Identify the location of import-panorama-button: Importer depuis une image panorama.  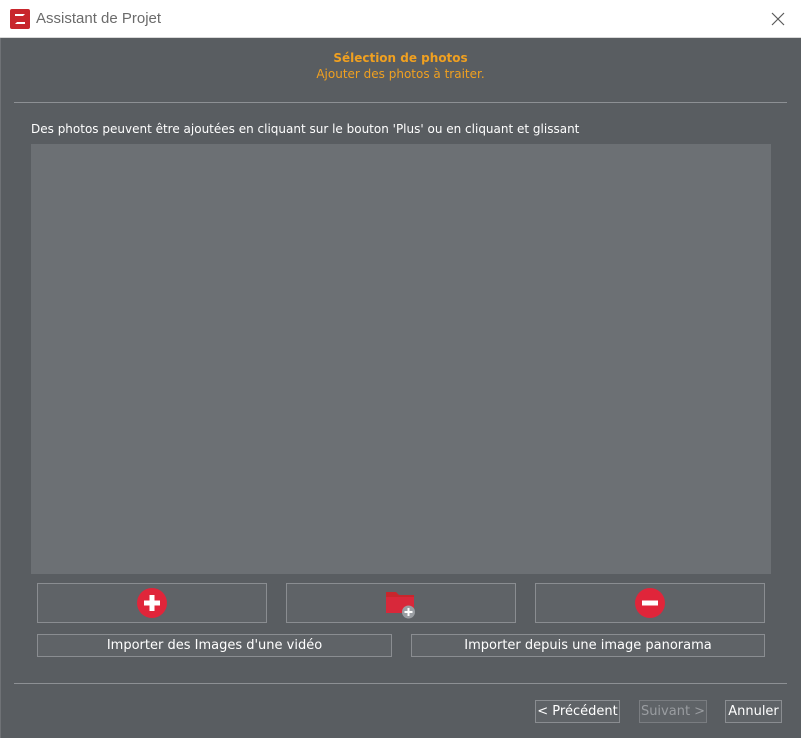
(588, 645).